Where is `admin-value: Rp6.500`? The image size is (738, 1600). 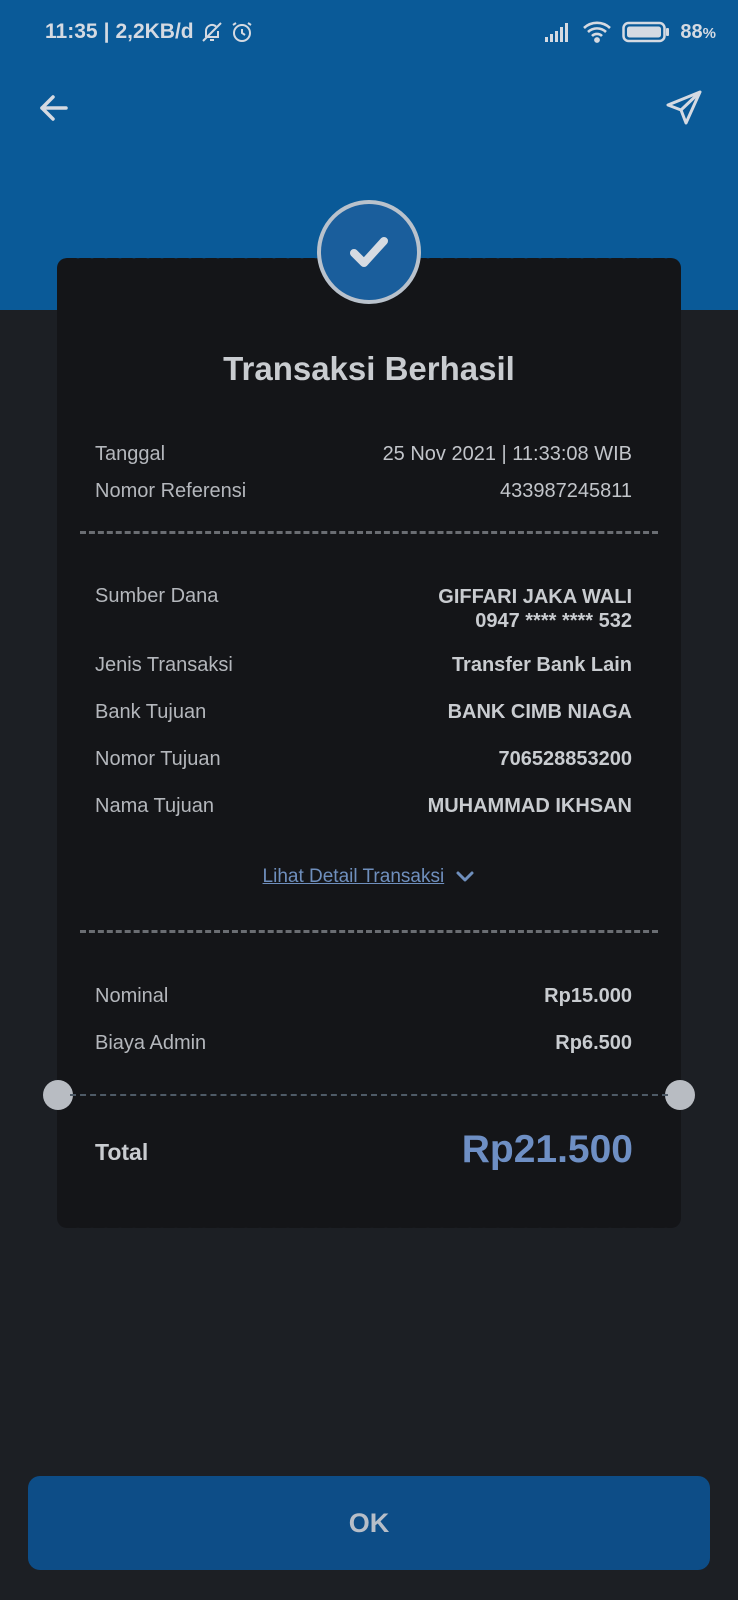 admin-value: Rp6.500 is located at coordinates (593, 1043).